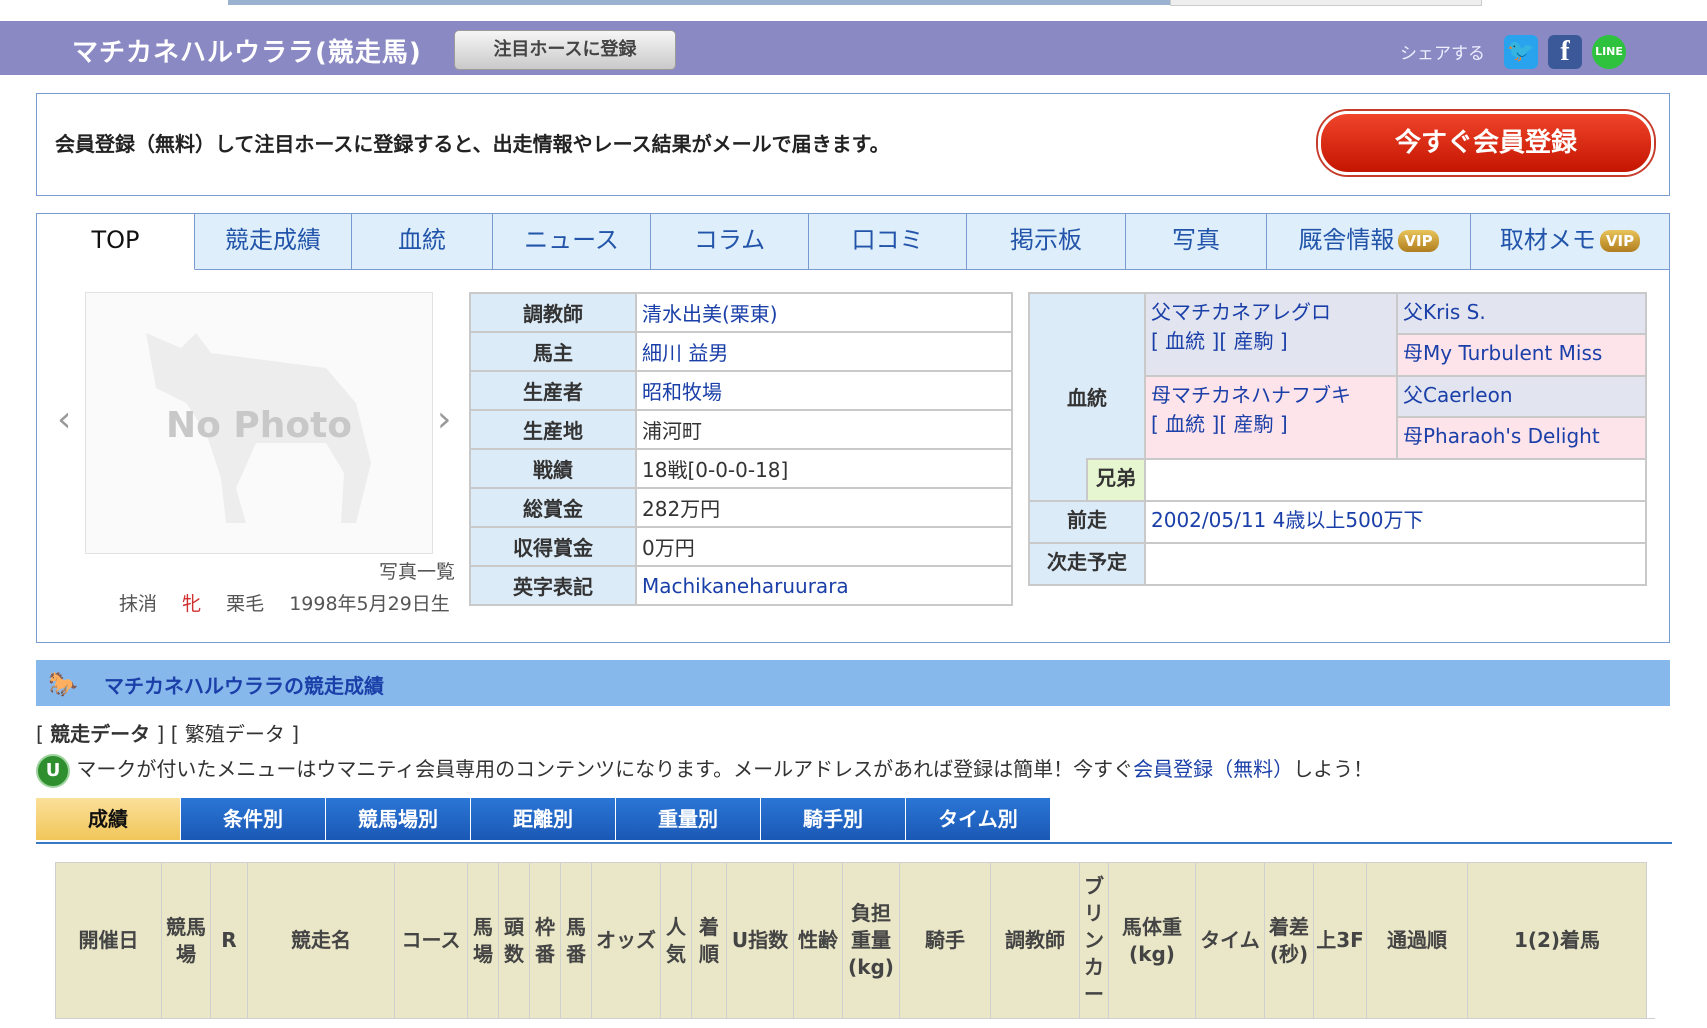 This screenshot has width=1707, height=1028. Describe the element at coordinates (1046, 242) in the screenshot. I see `tab-board: 掲示板` at that location.